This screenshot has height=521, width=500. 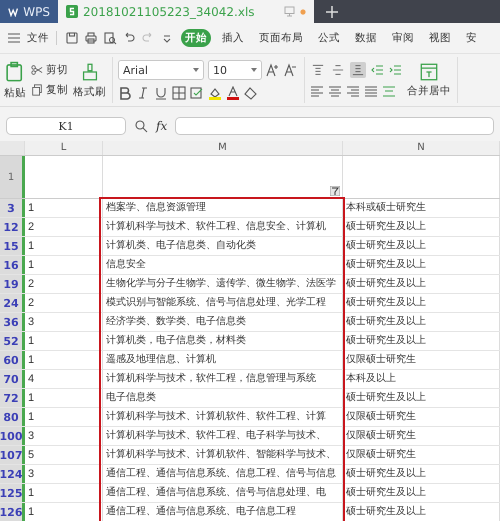 What do you see at coordinates (223, 417) in the screenshot?
I see `table-cell: 计算机科学与技术、计算机软件、软件工程、计算` at bounding box center [223, 417].